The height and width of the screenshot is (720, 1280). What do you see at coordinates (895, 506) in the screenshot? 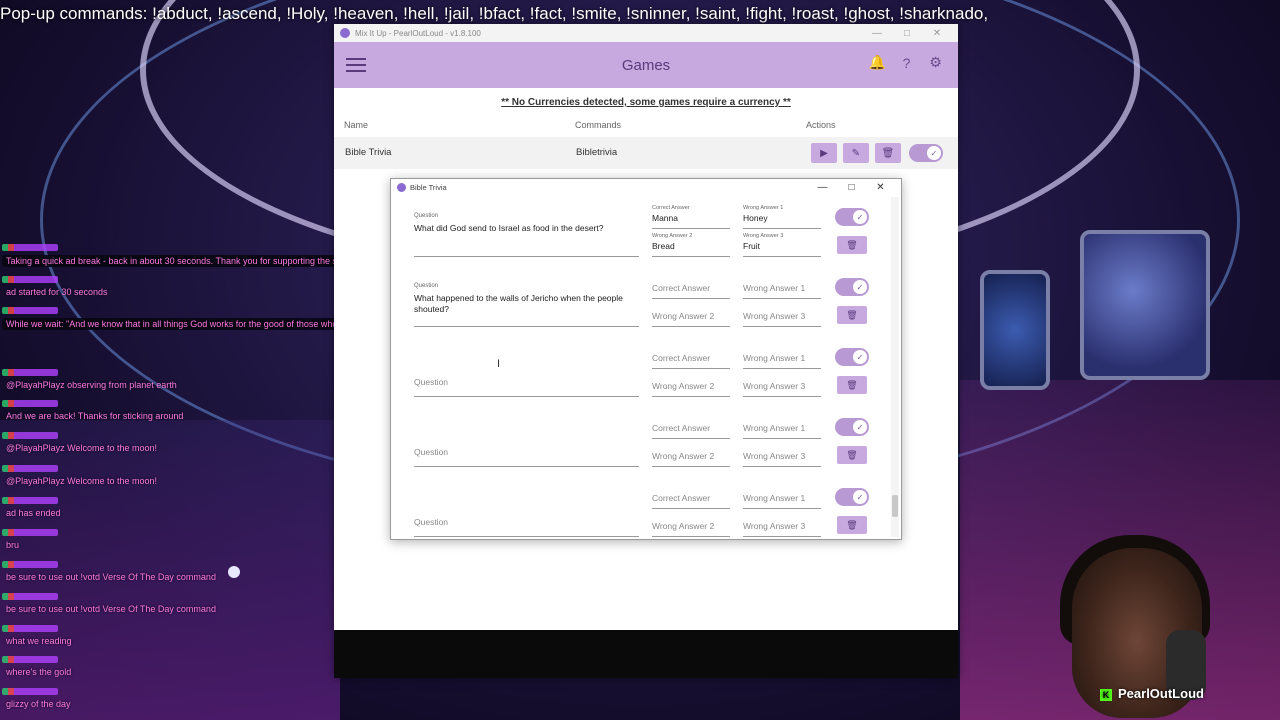
I see `scrollbar-thumb` at bounding box center [895, 506].